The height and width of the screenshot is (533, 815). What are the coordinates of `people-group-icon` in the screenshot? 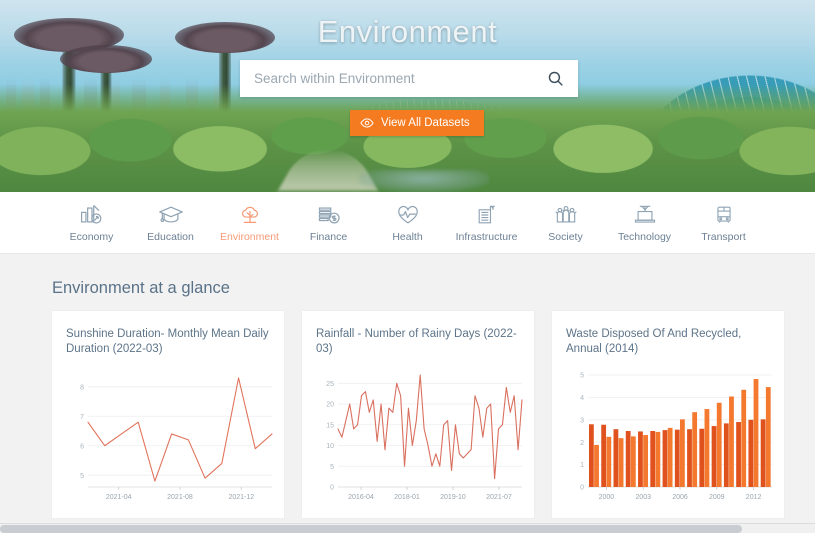 It's located at (565, 214).